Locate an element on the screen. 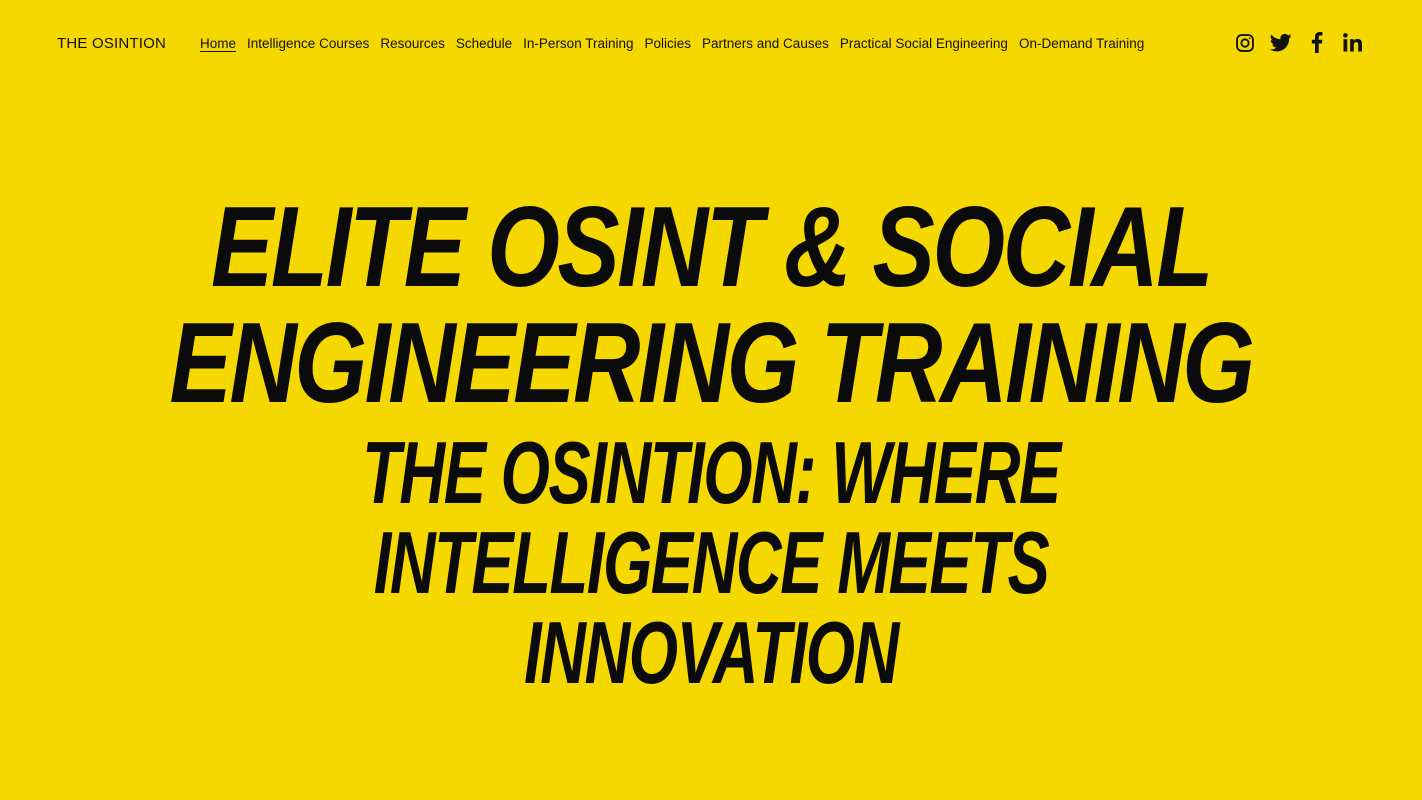  nav-practical-social-engineering: Practical Social Engineering is located at coordinates (924, 44).